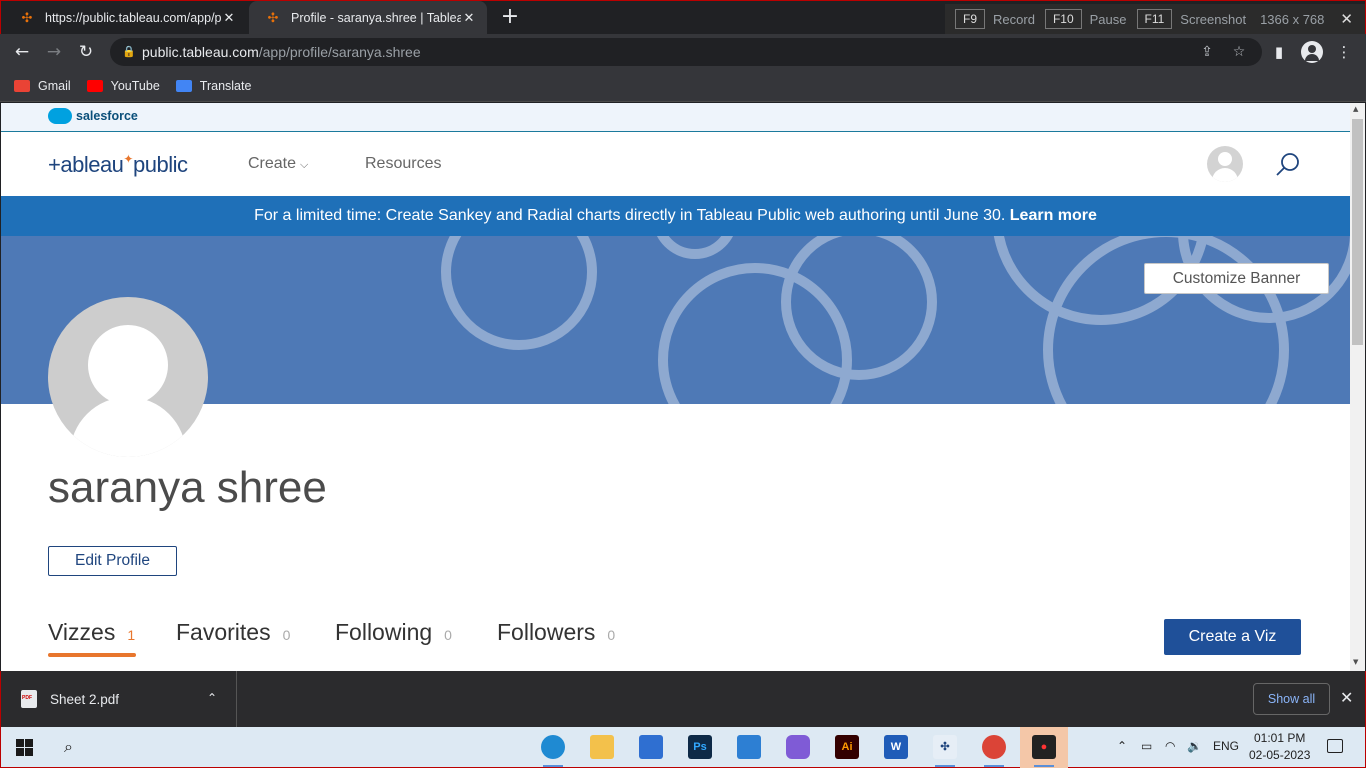 Image resolution: width=1366 pixels, height=768 pixels. What do you see at coordinates (118, 165) in the screenshot?
I see `tableau-public-logo: +ableau✦public` at bounding box center [118, 165].